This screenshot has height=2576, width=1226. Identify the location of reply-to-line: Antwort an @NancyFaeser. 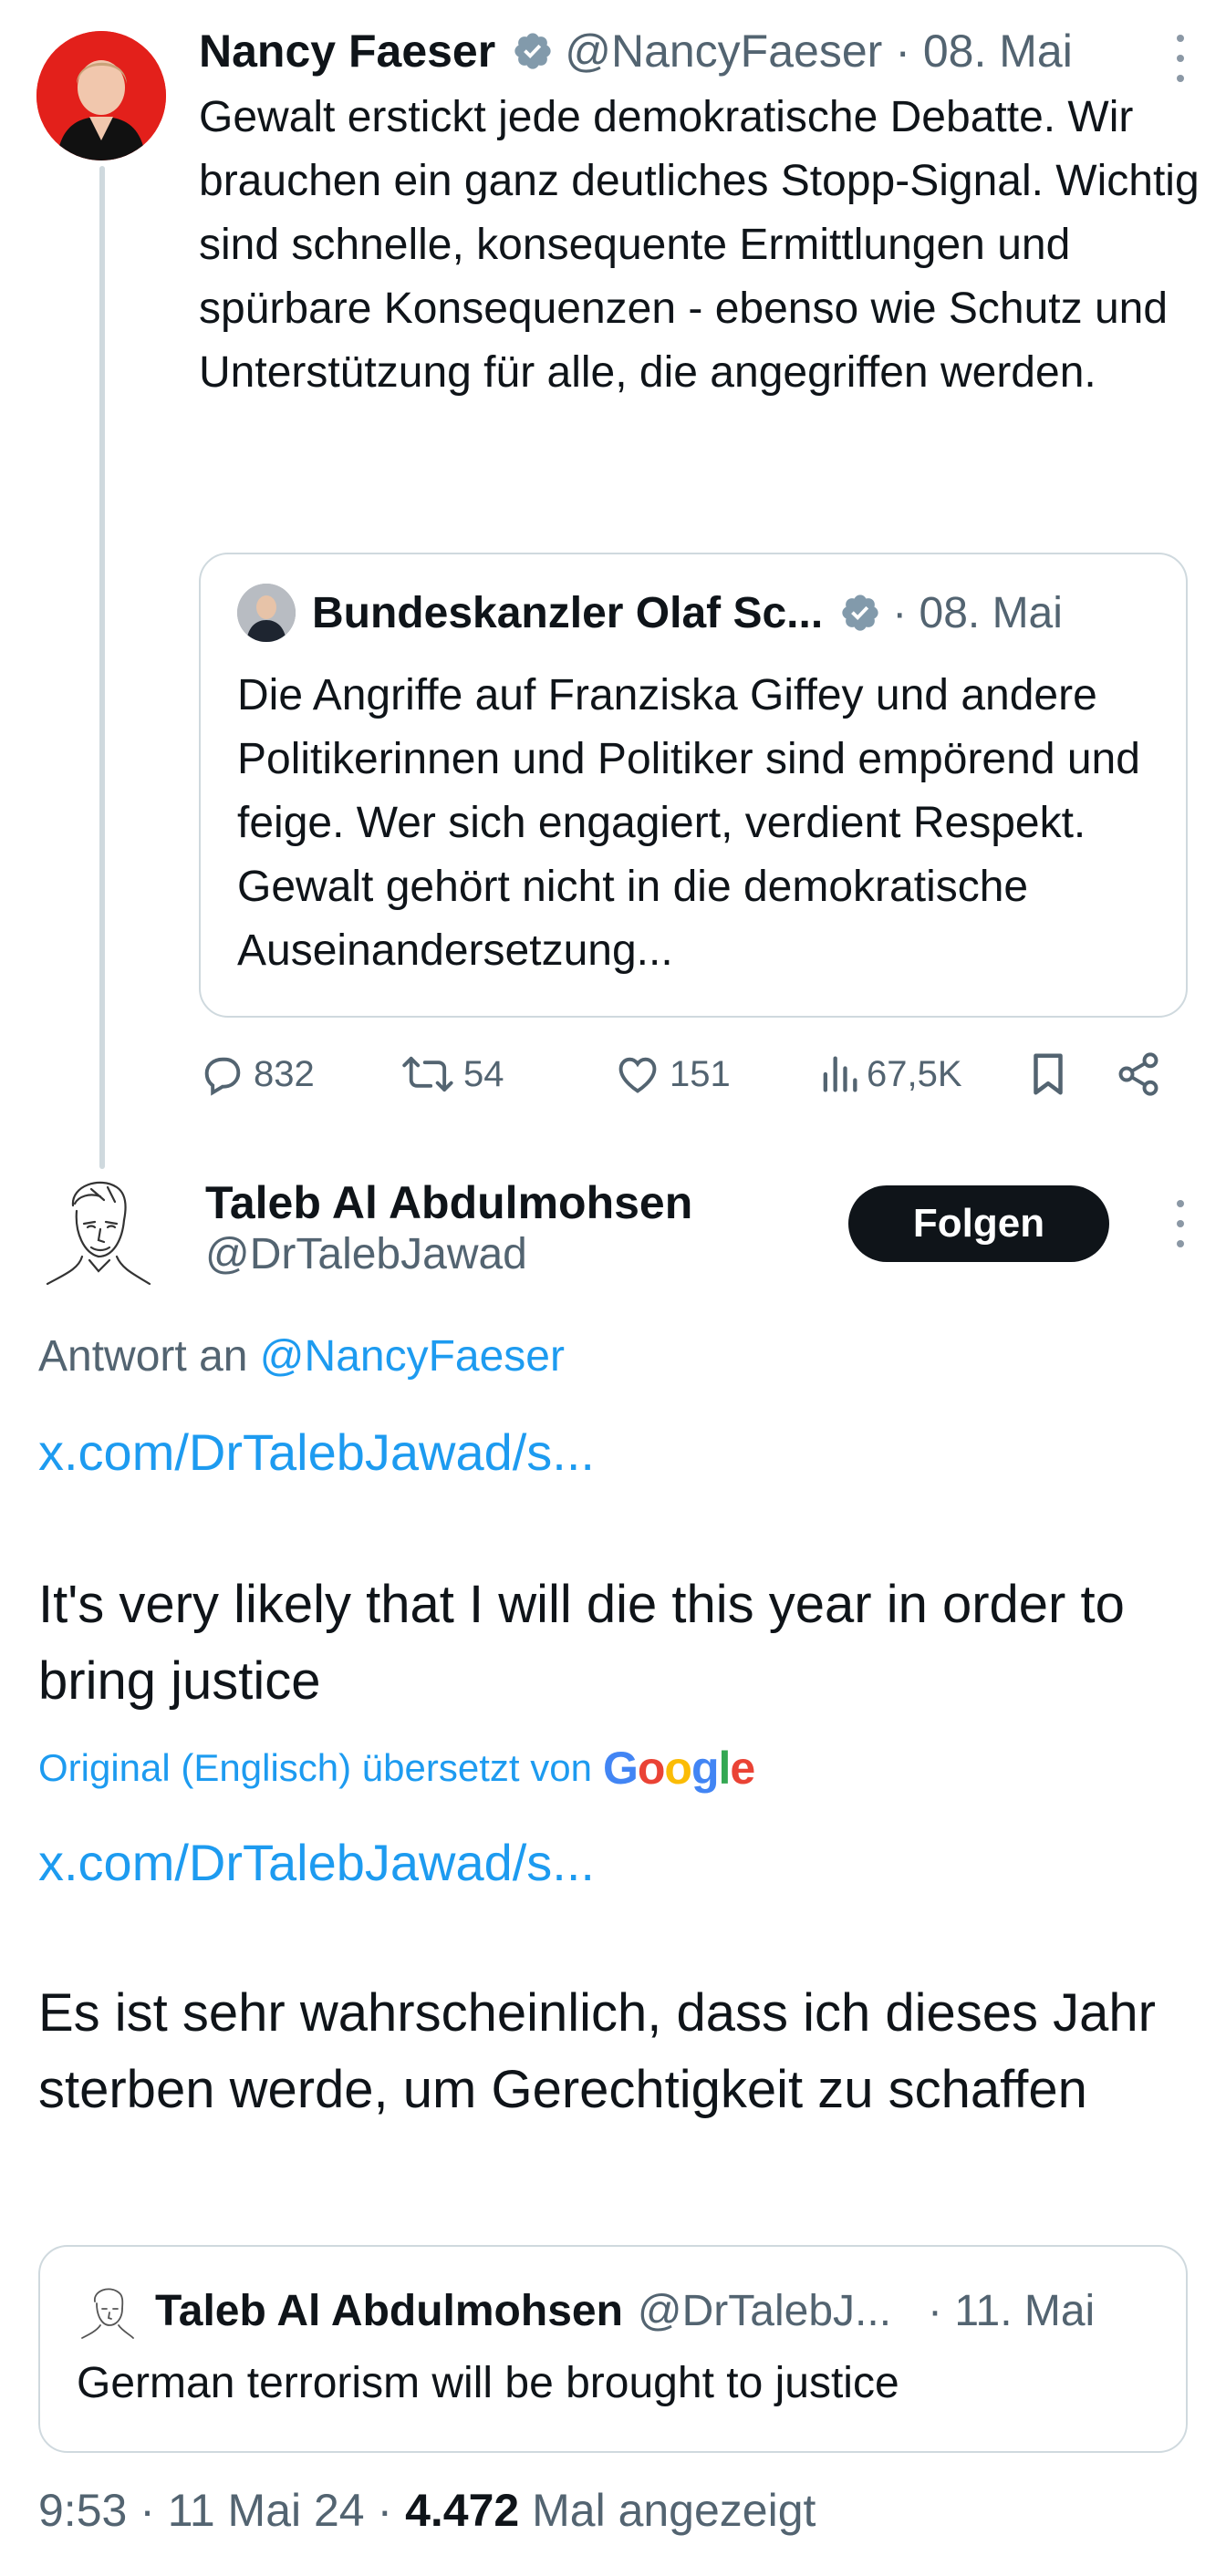
(301, 1356).